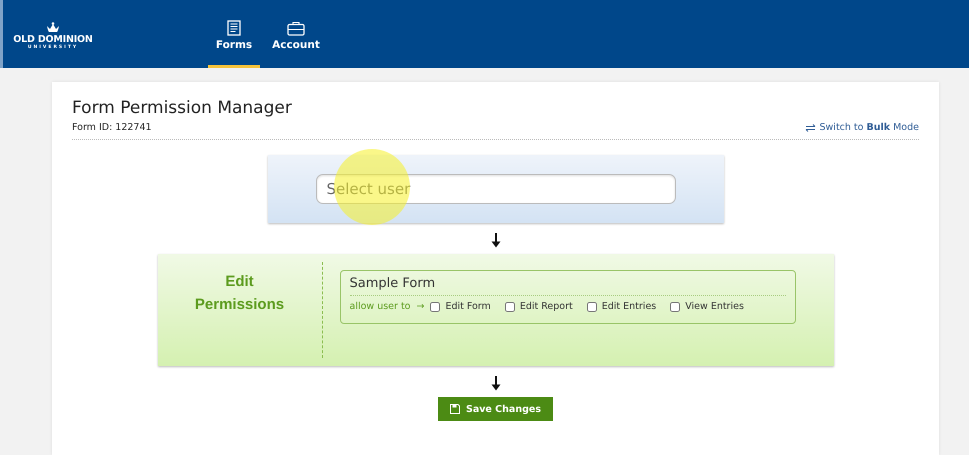 The image size is (969, 455). What do you see at coordinates (296, 28) in the screenshot?
I see `briefcase-icon` at bounding box center [296, 28].